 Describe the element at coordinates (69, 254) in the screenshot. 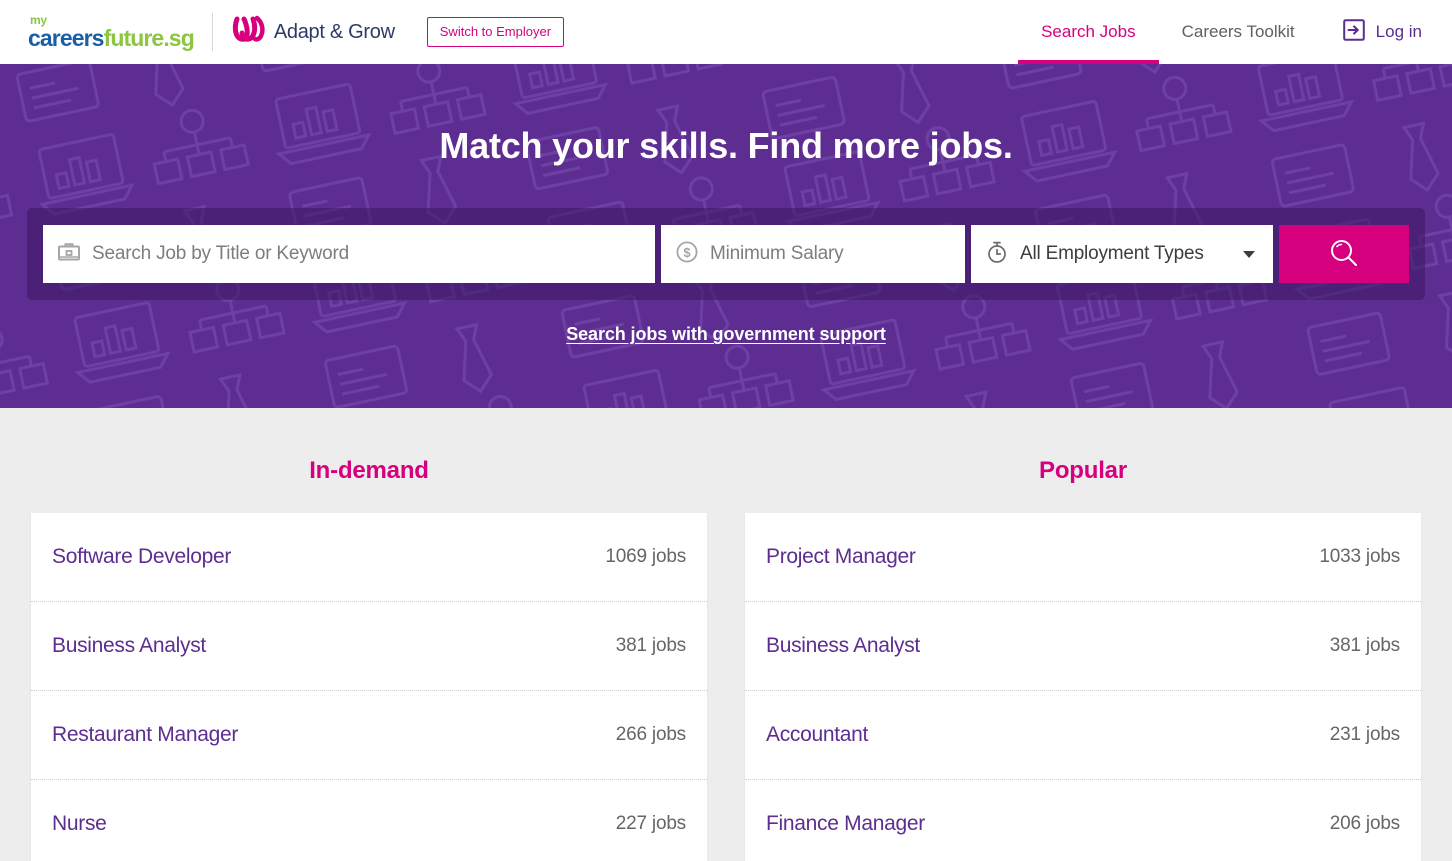

I see `briefcase-icon` at that location.